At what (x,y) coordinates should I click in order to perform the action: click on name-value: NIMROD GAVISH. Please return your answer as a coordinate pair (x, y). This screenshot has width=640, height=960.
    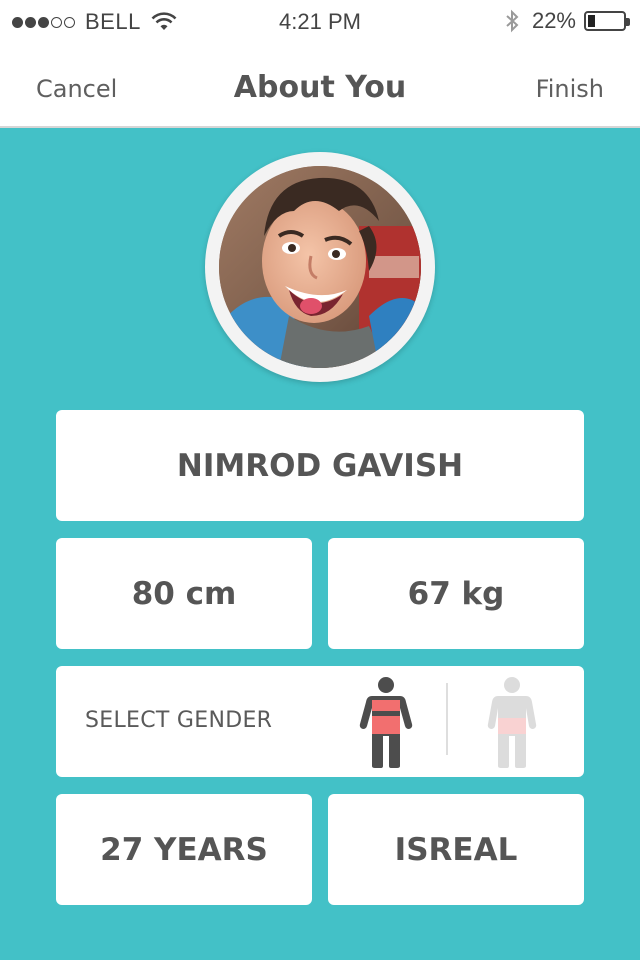
    Looking at the image, I should click on (320, 465).